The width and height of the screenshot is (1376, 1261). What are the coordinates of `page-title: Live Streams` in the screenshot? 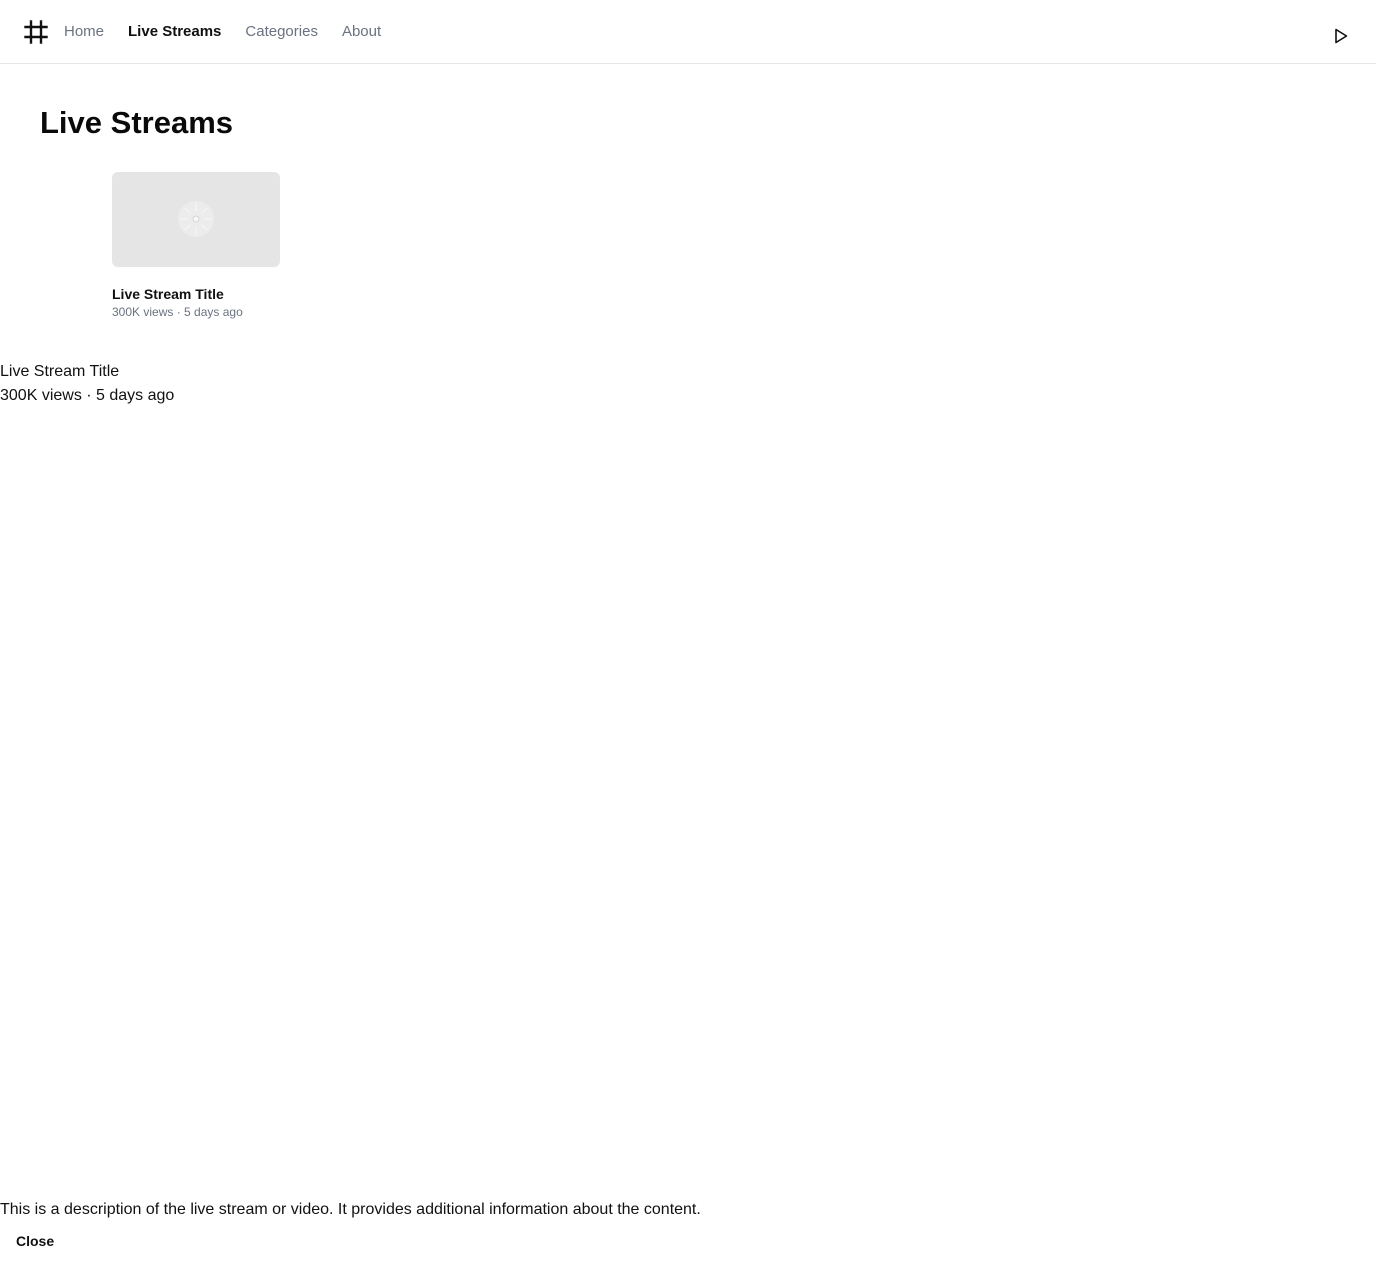 It's located at (136, 122).